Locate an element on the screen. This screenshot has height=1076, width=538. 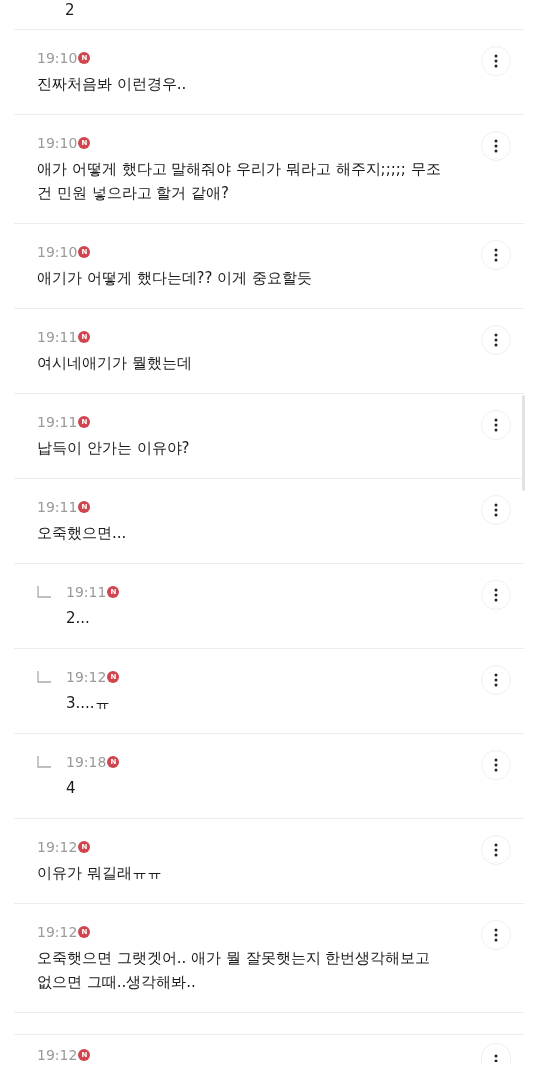
comment-text: 납득이 안가는 이유야? is located at coordinates (114, 448).